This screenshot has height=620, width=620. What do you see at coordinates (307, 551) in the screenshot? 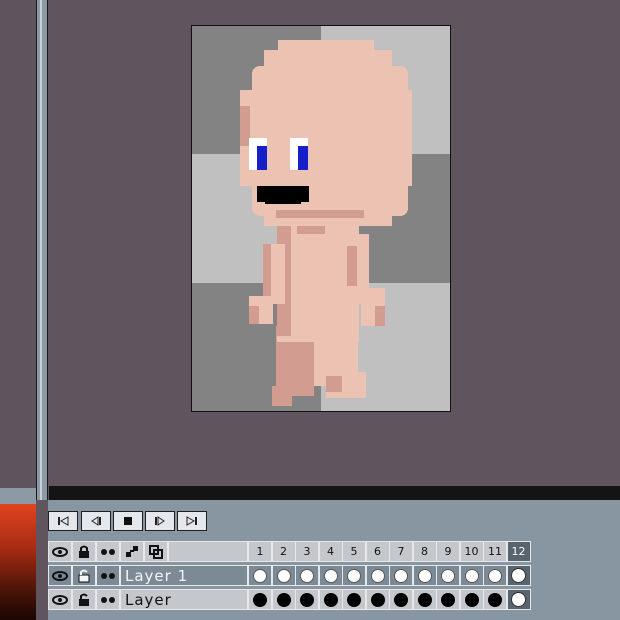
I see `frame-number-3: 3` at bounding box center [307, 551].